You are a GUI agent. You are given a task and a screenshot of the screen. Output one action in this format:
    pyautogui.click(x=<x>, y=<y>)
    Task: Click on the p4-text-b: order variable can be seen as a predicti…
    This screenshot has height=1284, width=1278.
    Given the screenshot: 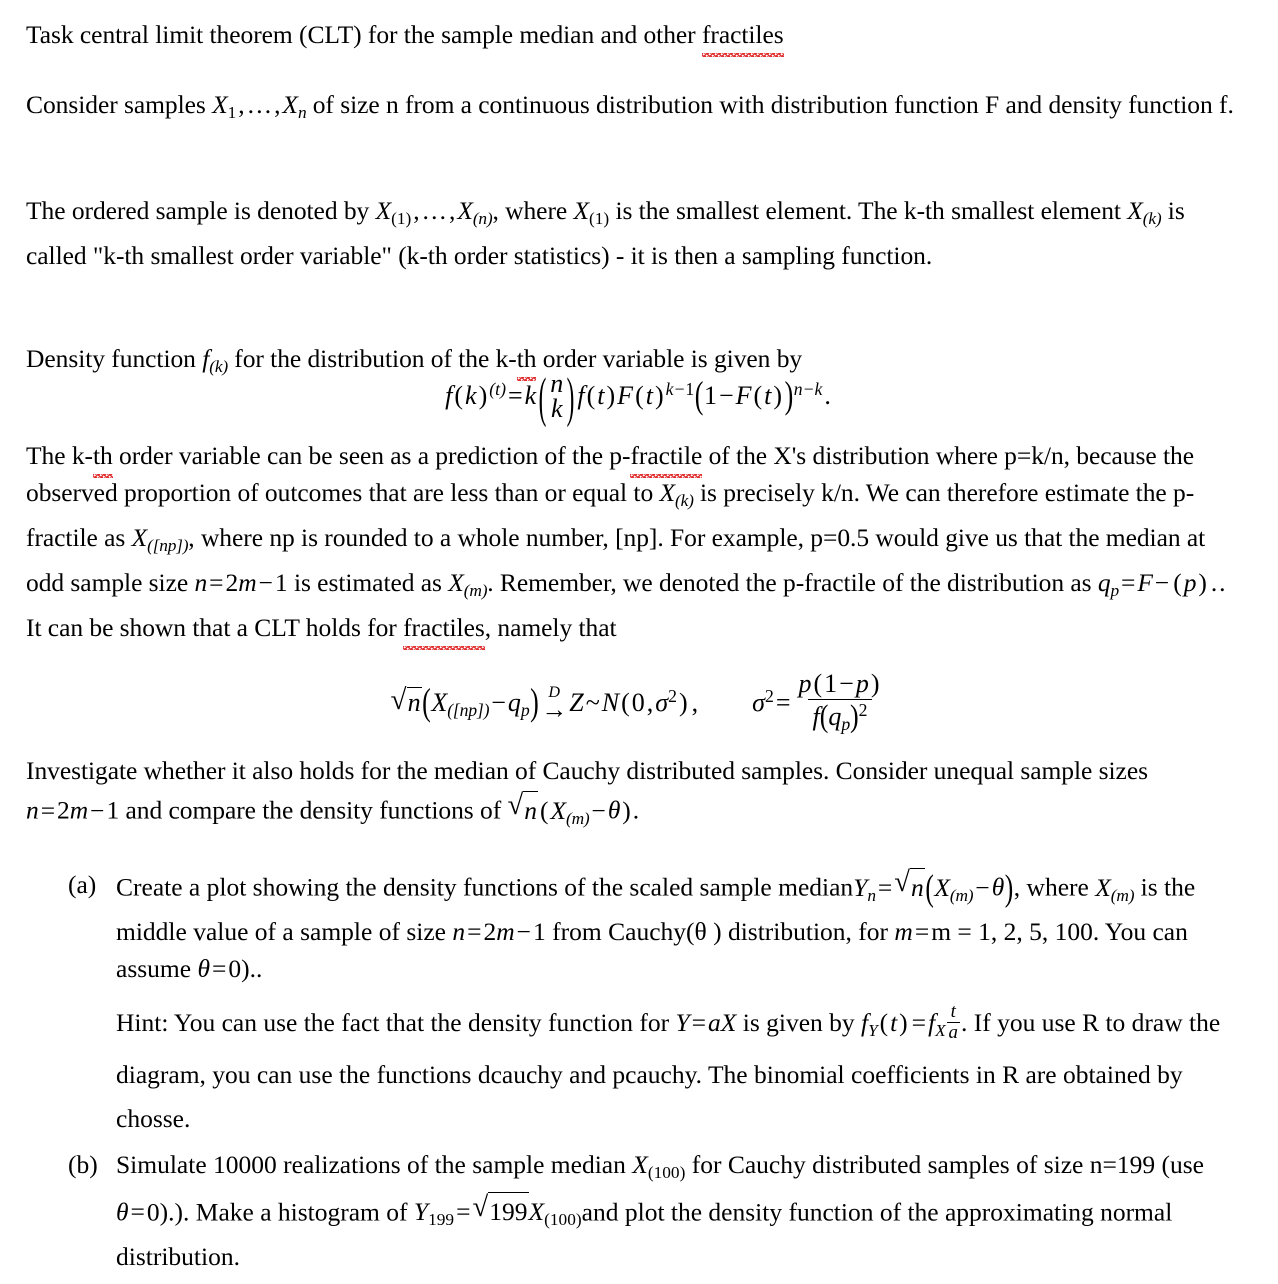 What is the action you would take?
    pyautogui.click(x=371, y=455)
    